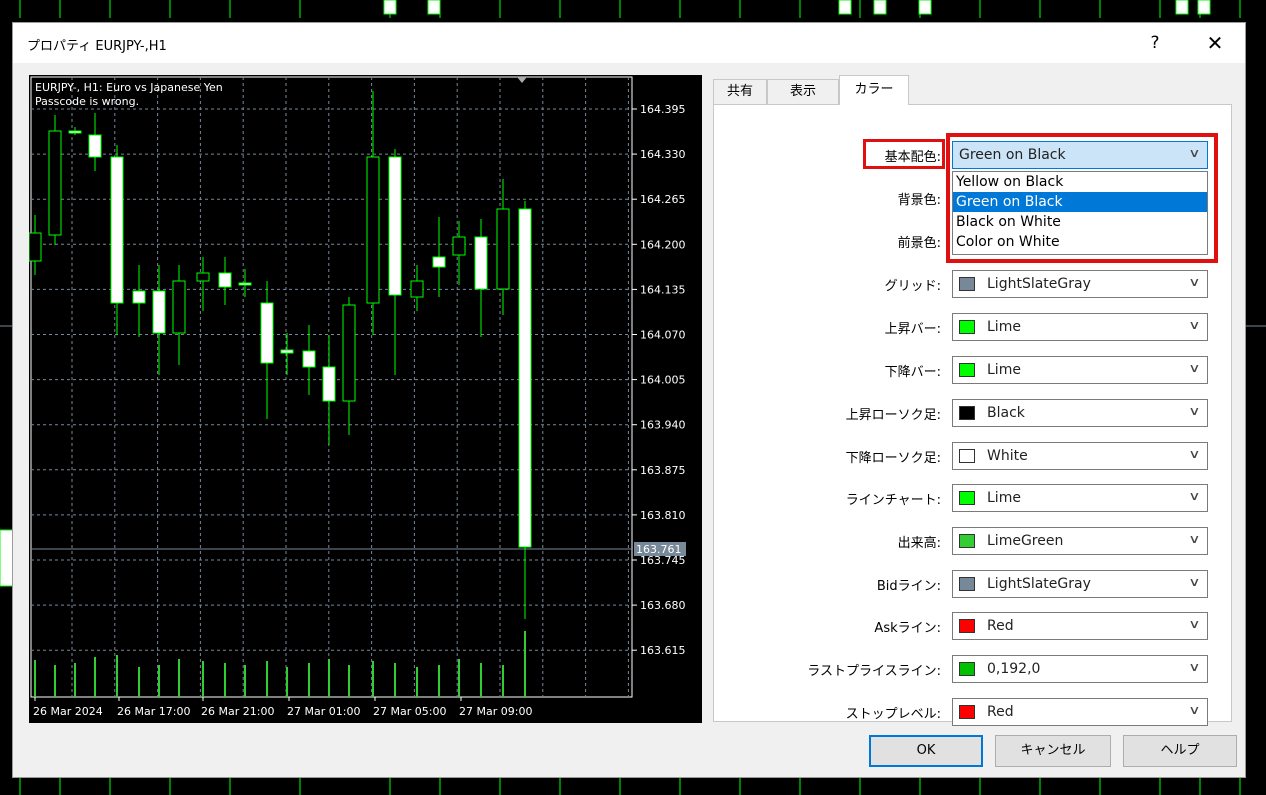  Describe the element at coordinates (663, 425) in the screenshot. I see `price-label: 163.940` at that location.